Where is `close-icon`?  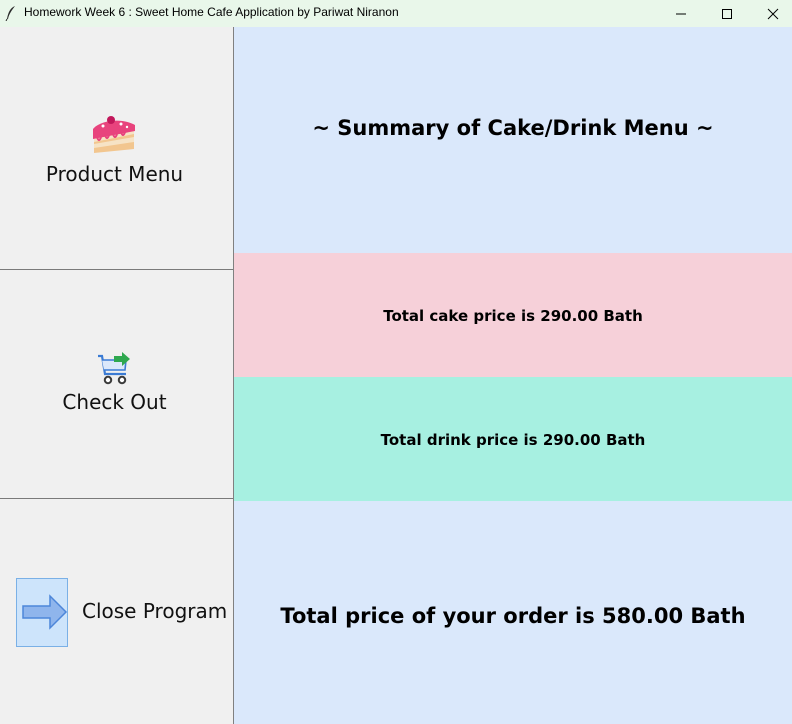 close-icon is located at coordinates (773, 13).